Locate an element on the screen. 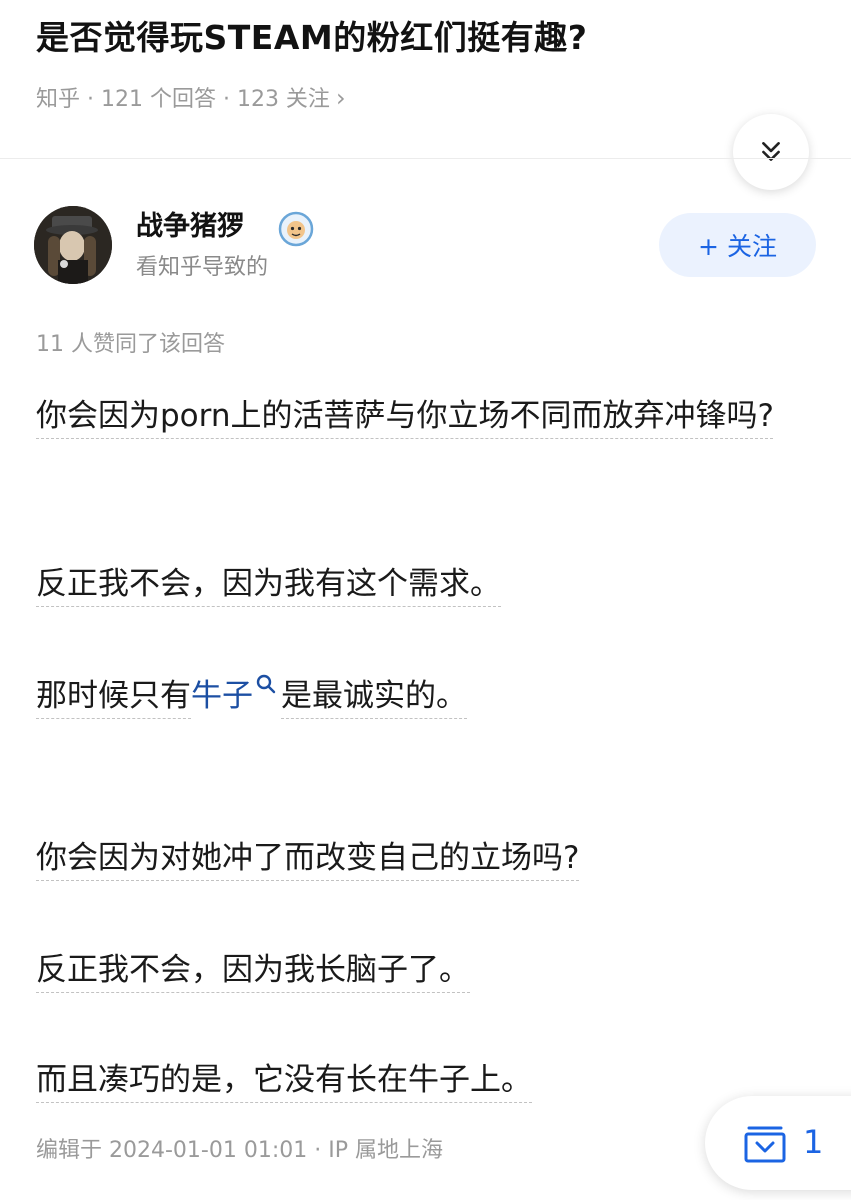  divider is located at coordinates (425, 158).